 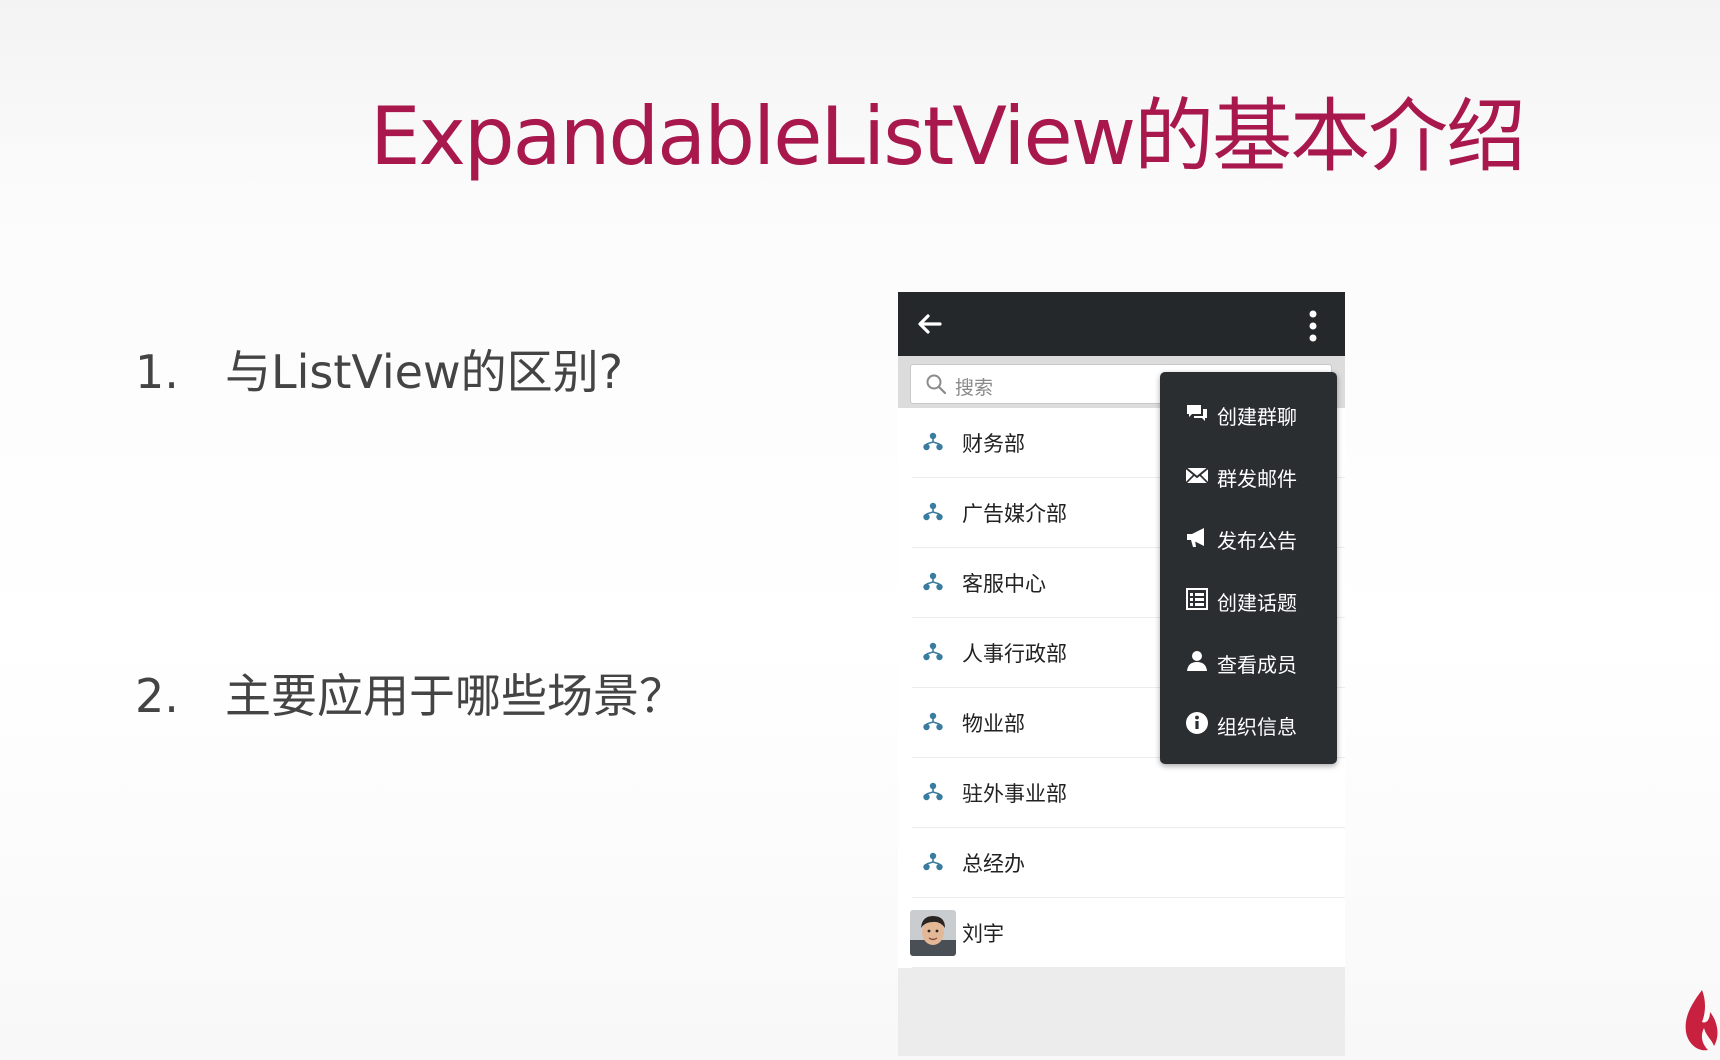 I want to click on info-icon, so click(x=1197, y=723).